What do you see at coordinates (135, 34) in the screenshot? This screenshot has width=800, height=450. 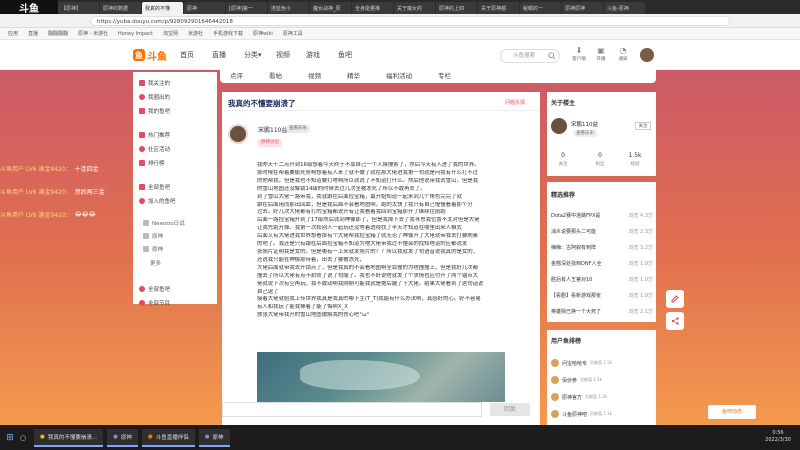 I see `bookmark-item: Honey Impact` at bounding box center [135, 34].